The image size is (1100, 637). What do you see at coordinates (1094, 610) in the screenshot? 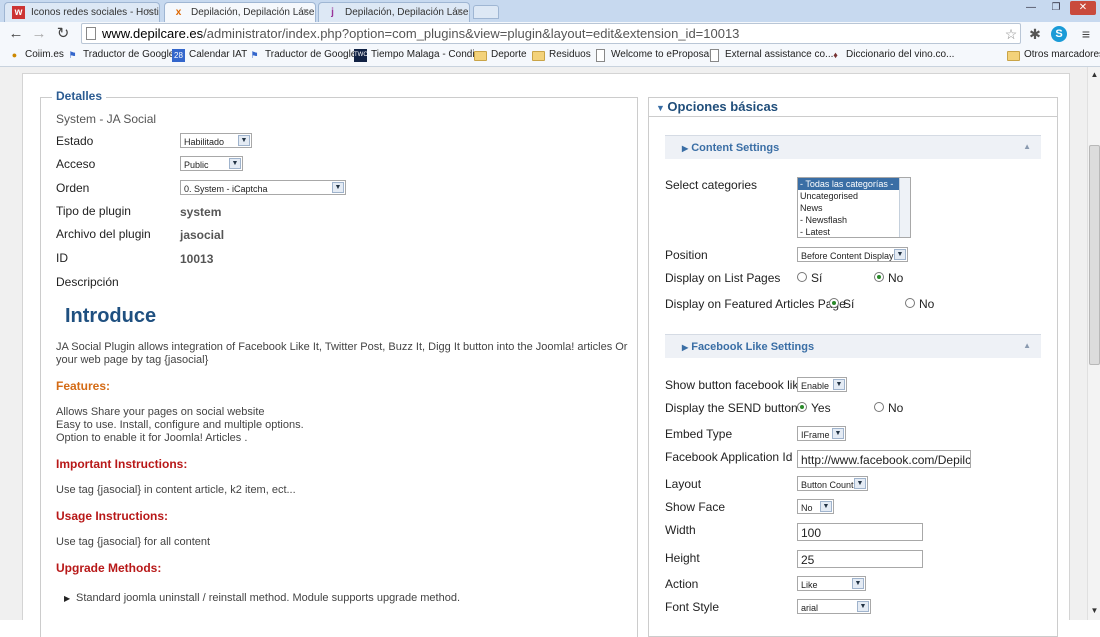
I see `scroll-down-icon: ▼` at bounding box center [1094, 610].